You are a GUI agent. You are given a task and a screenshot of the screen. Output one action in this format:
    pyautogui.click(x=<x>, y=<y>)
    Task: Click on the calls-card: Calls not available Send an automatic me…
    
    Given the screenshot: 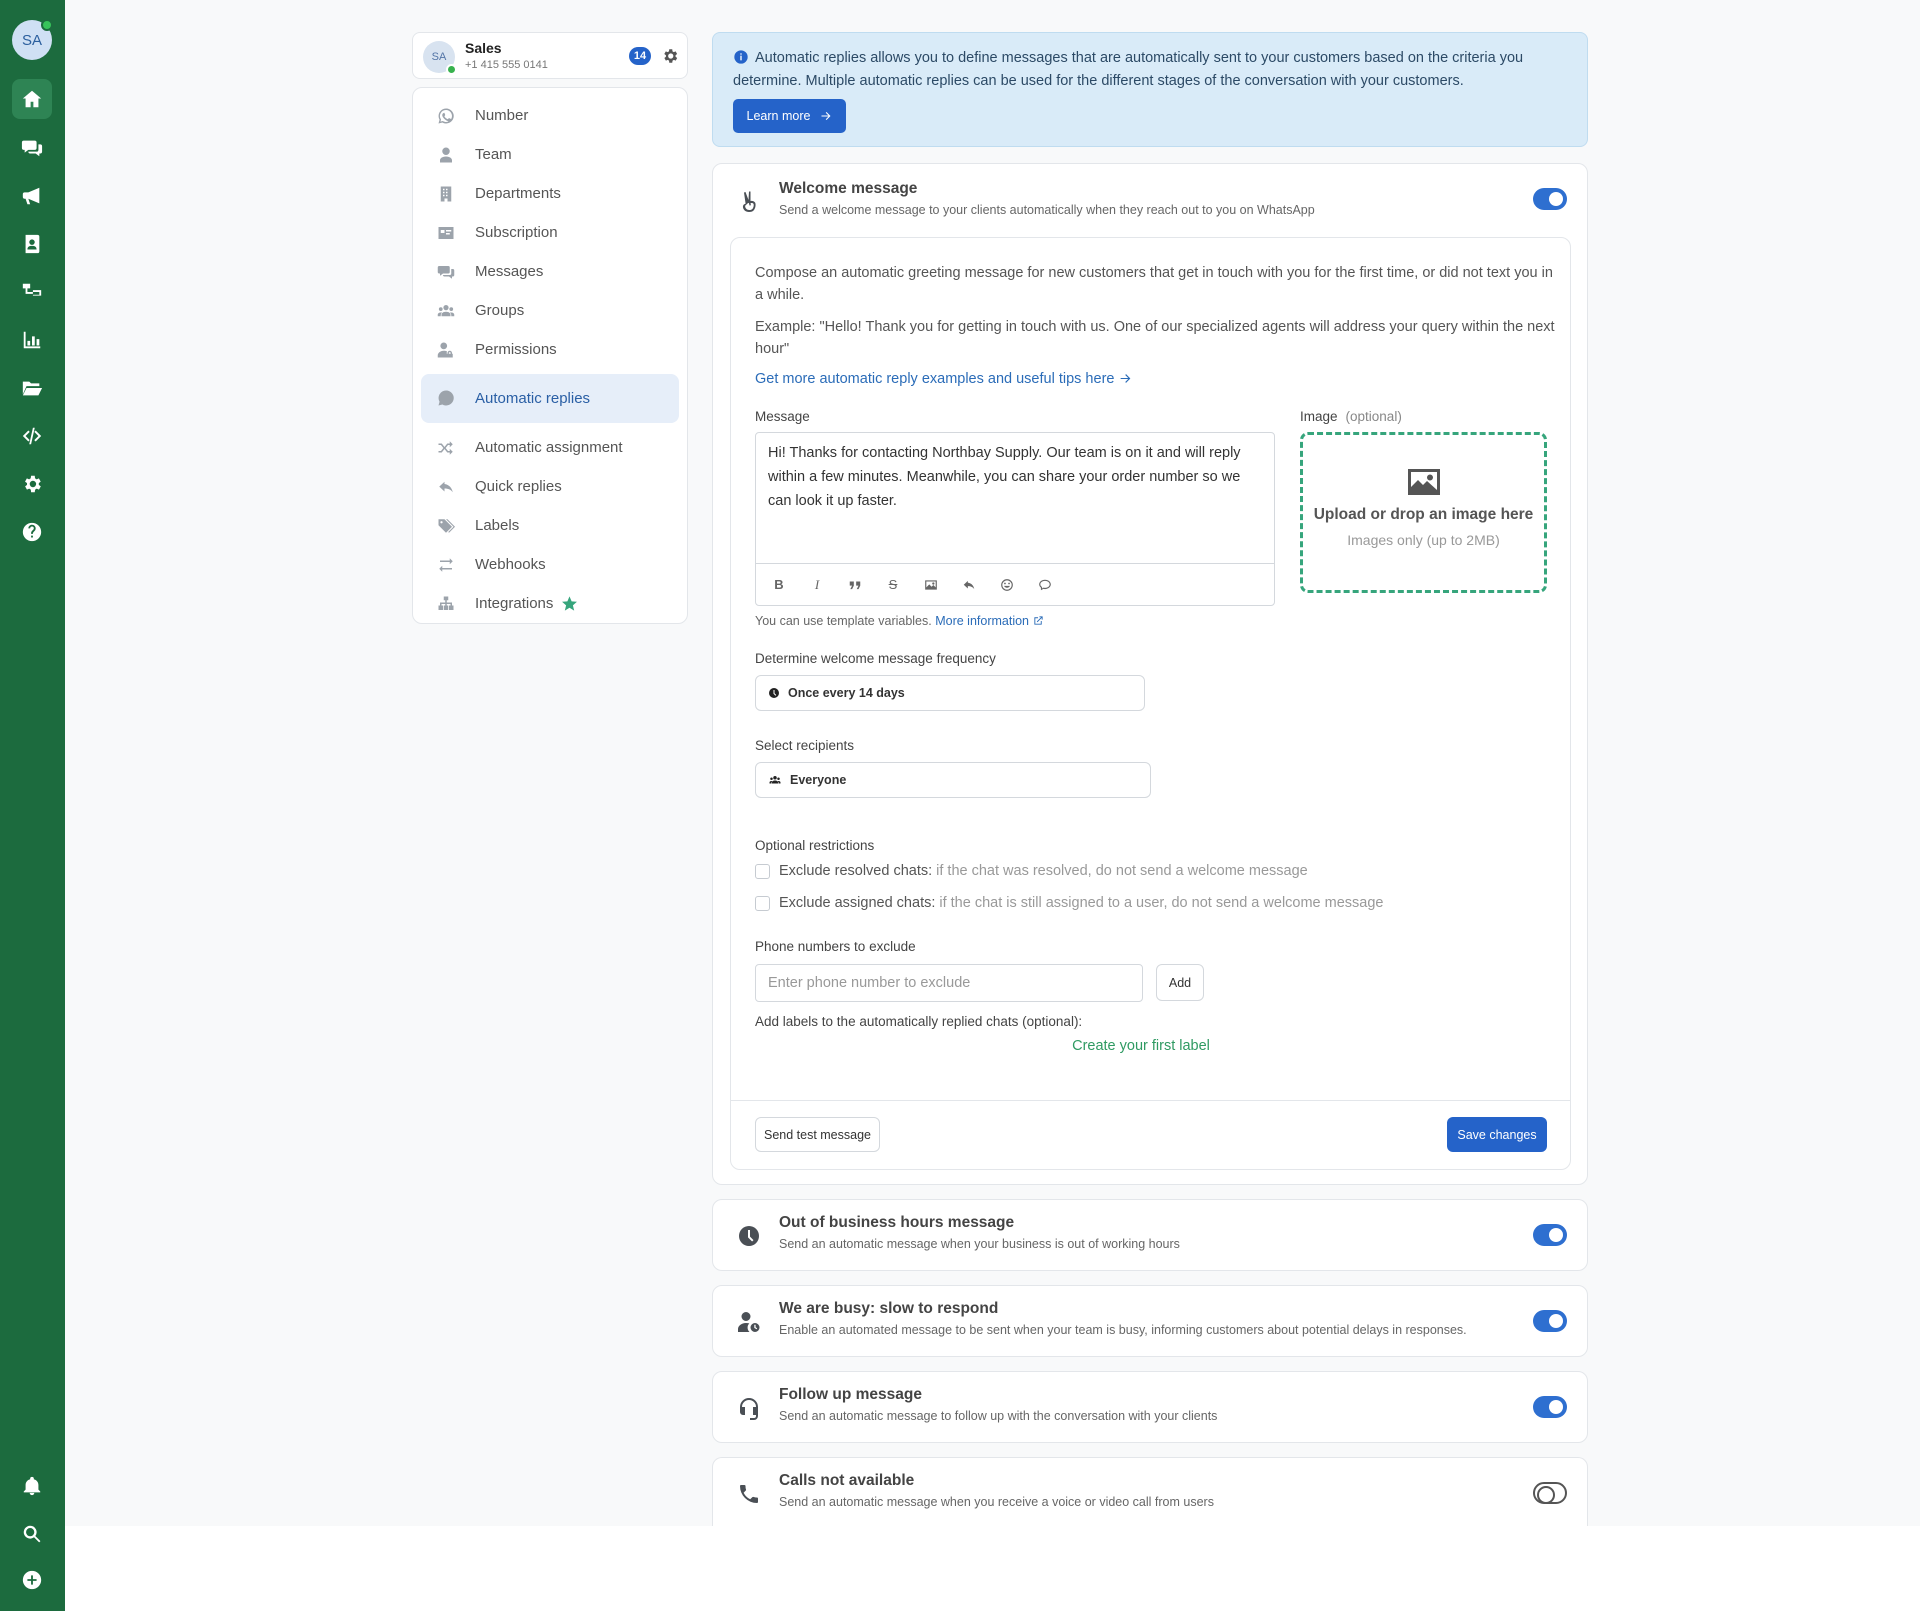 What is the action you would take?
    pyautogui.click(x=1150, y=1491)
    